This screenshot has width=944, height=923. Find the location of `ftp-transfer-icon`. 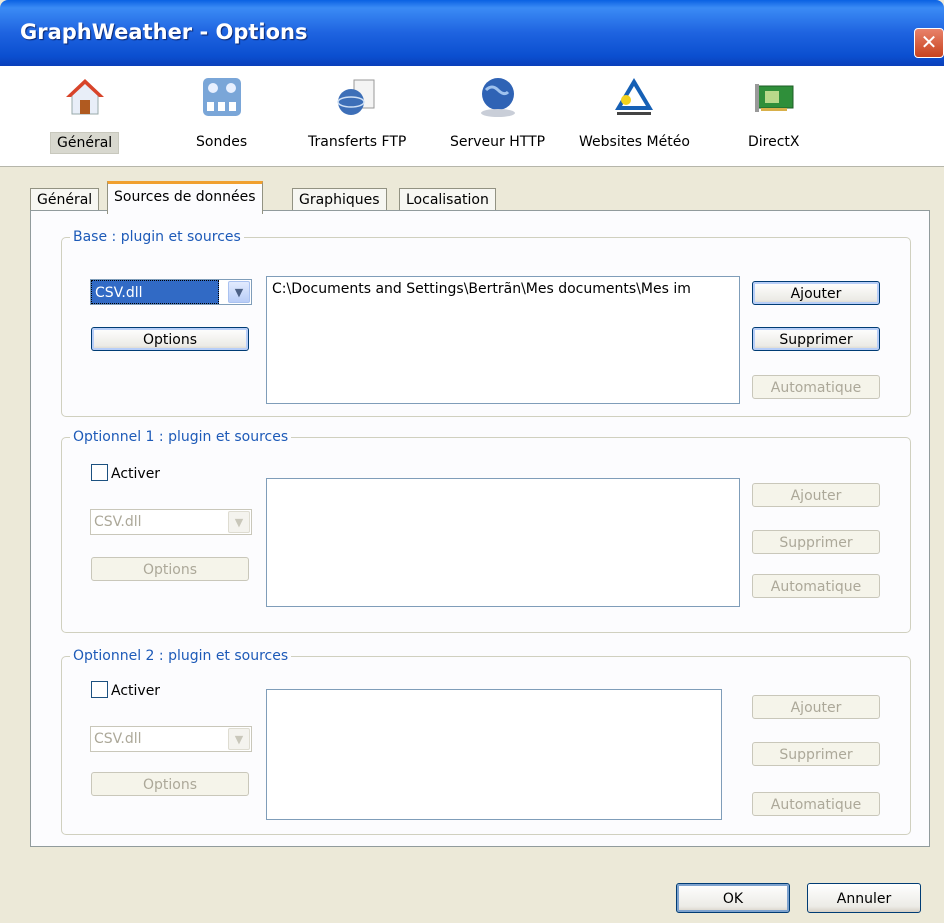

ftp-transfer-icon is located at coordinates (357, 97).